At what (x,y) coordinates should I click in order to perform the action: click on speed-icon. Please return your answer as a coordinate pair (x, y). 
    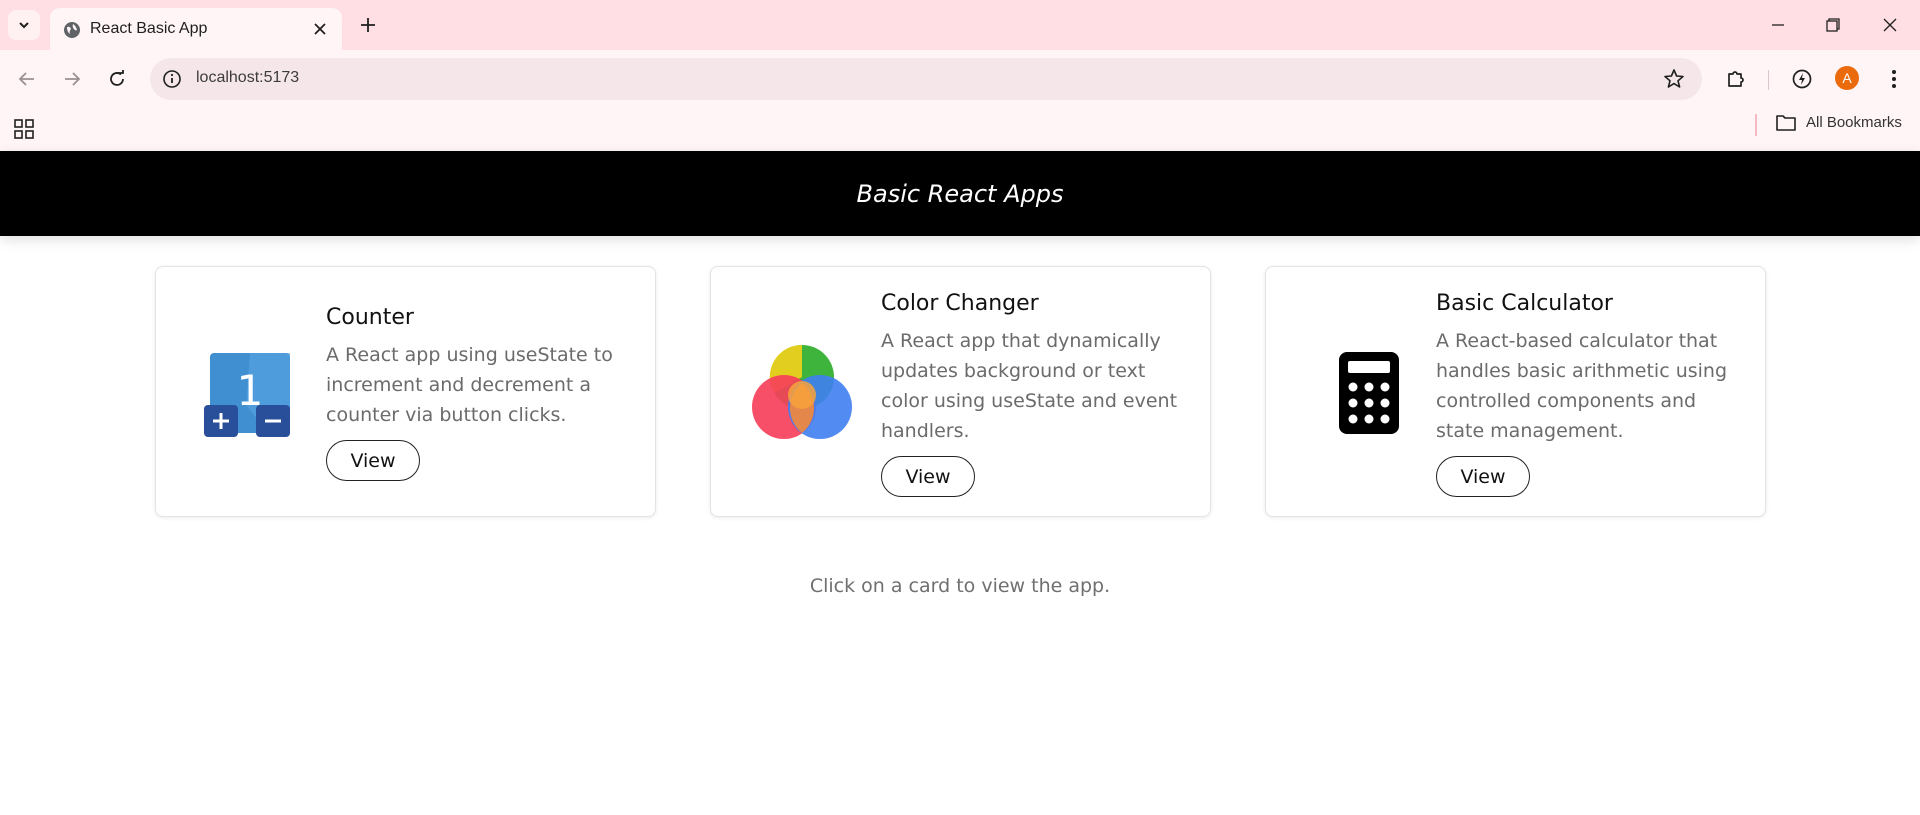
    Looking at the image, I should click on (1802, 79).